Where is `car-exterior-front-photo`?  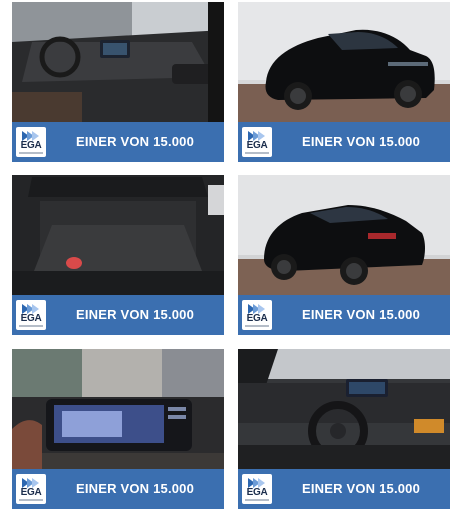 car-exterior-front-photo is located at coordinates (344, 62).